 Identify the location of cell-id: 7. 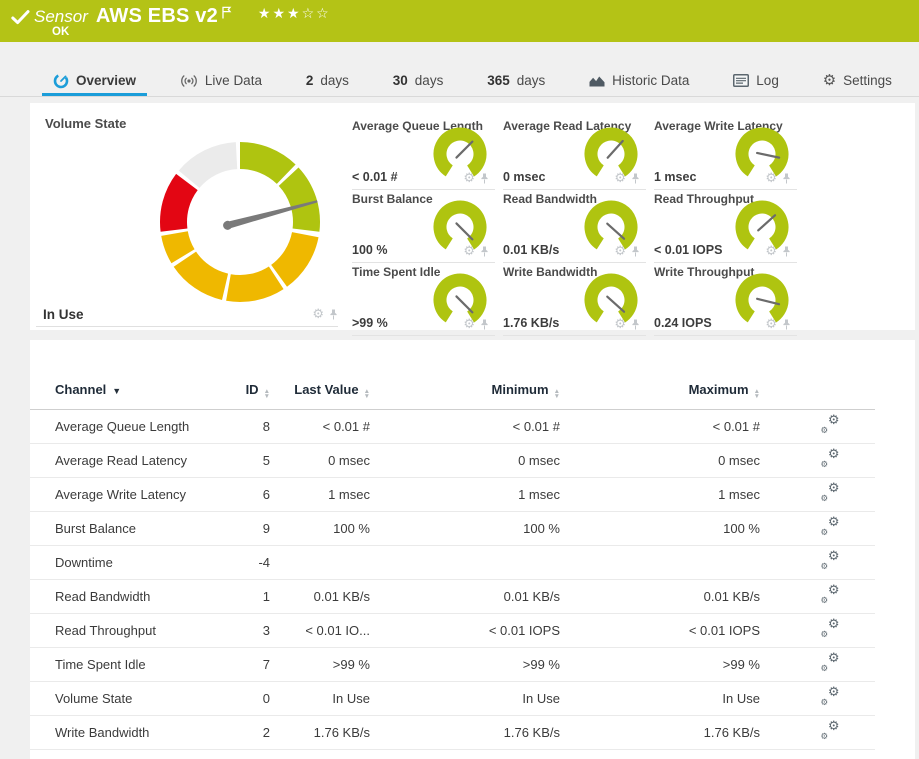
(266, 664).